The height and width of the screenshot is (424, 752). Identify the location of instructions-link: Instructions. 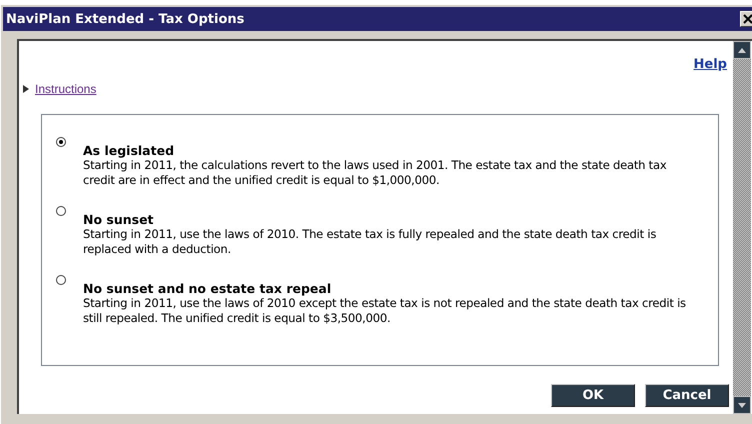
(65, 89).